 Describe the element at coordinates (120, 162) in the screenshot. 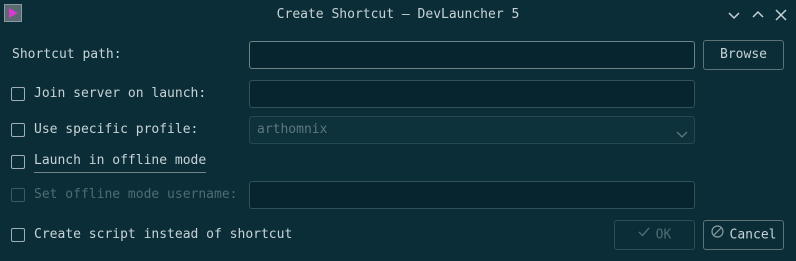

I see `offline-mode-label: Launch in offline mode` at that location.